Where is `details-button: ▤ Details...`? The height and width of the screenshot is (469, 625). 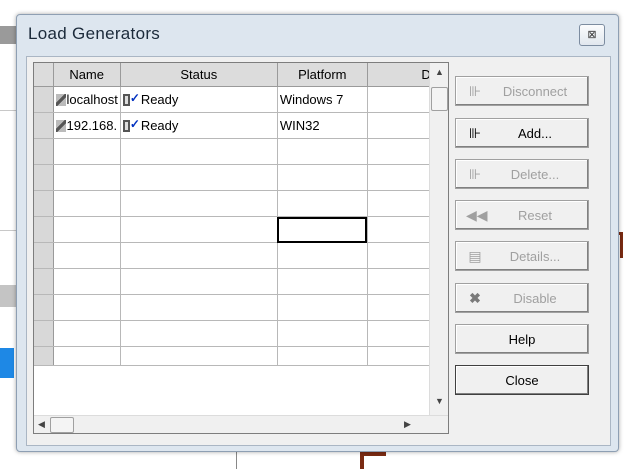
details-button: ▤ Details... is located at coordinates (522, 256).